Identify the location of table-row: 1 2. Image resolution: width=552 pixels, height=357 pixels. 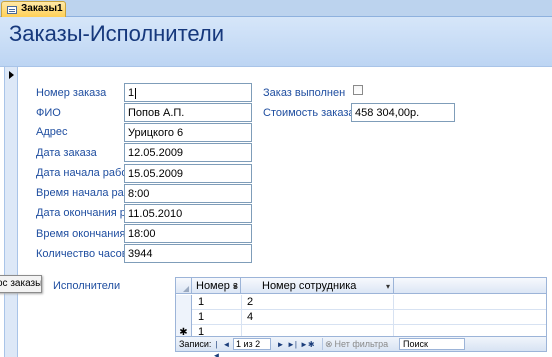
(361, 302).